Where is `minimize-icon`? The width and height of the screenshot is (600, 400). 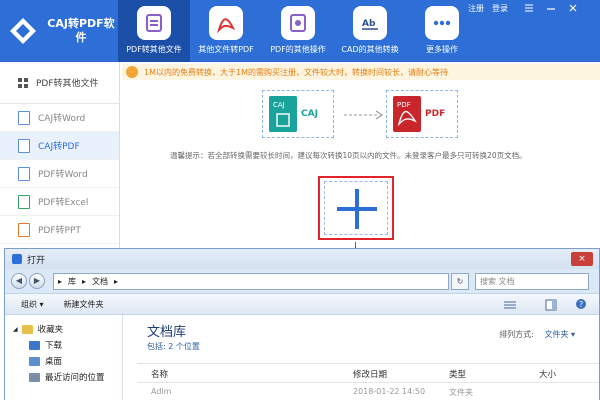
minimize-icon is located at coordinates (552, 9).